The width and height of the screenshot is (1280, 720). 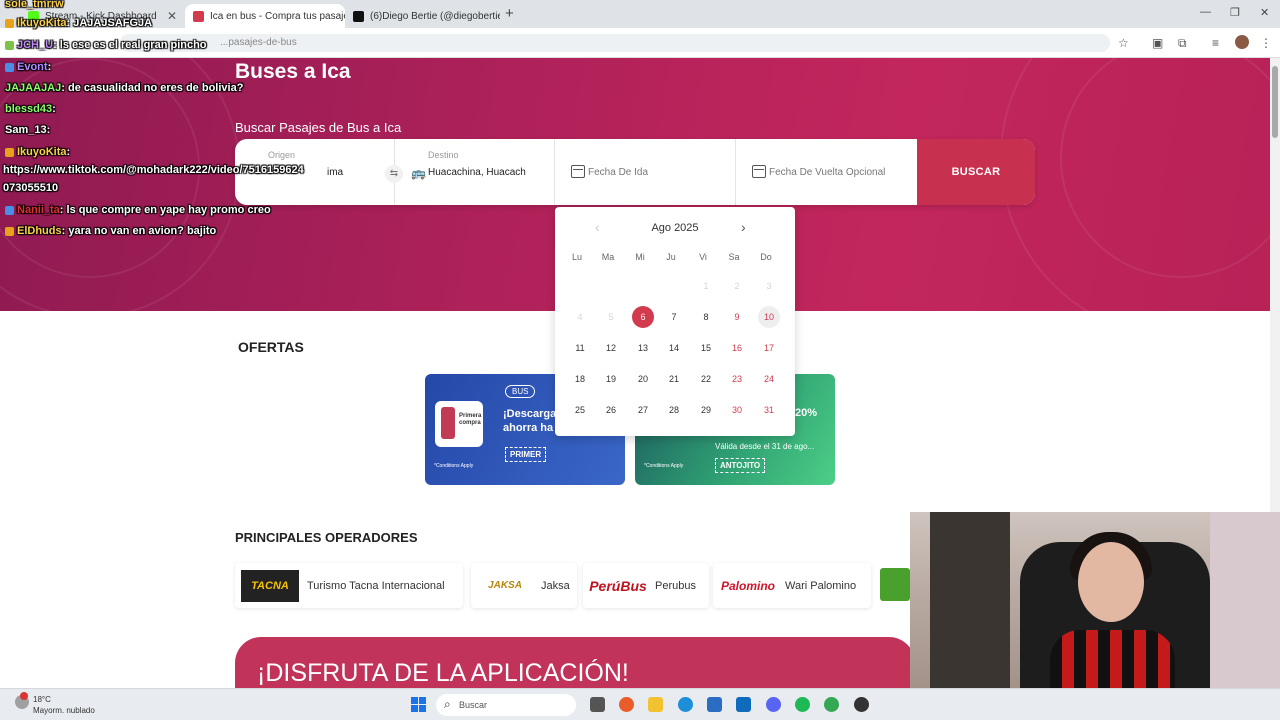 What do you see at coordinates (769, 348) in the screenshot?
I see `calendar-day: 17` at bounding box center [769, 348].